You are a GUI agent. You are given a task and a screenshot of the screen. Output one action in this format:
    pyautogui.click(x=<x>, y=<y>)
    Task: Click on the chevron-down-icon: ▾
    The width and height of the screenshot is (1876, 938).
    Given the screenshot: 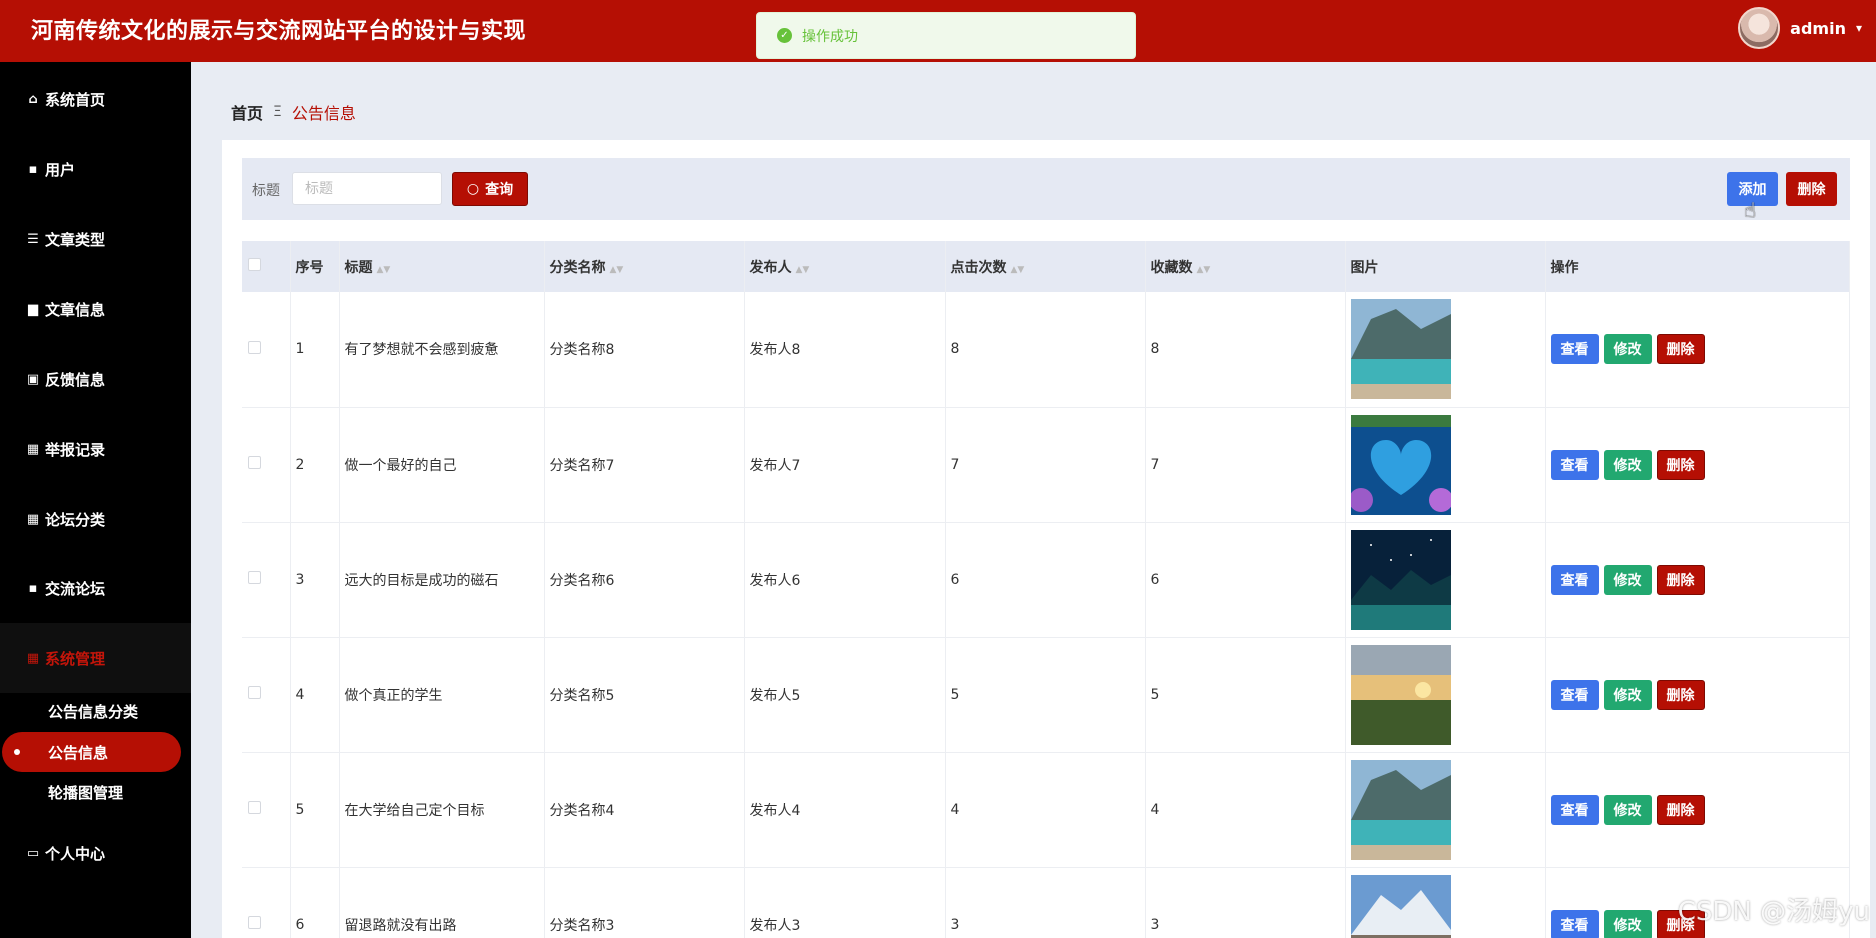 What is the action you would take?
    pyautogui.click(x=1859, y=28)
    